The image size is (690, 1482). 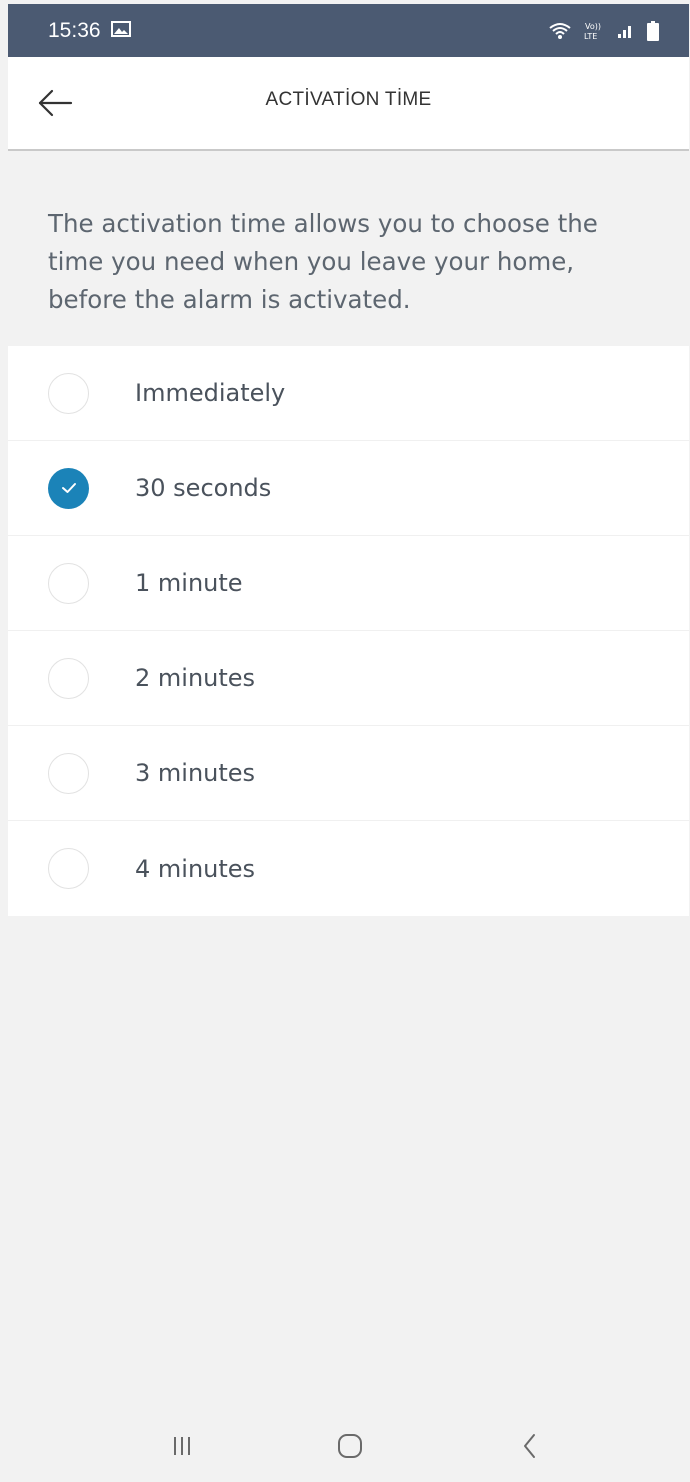 I want to click on status-bar: 15:36 Vo)) LTE, so click(x=348, y=30).